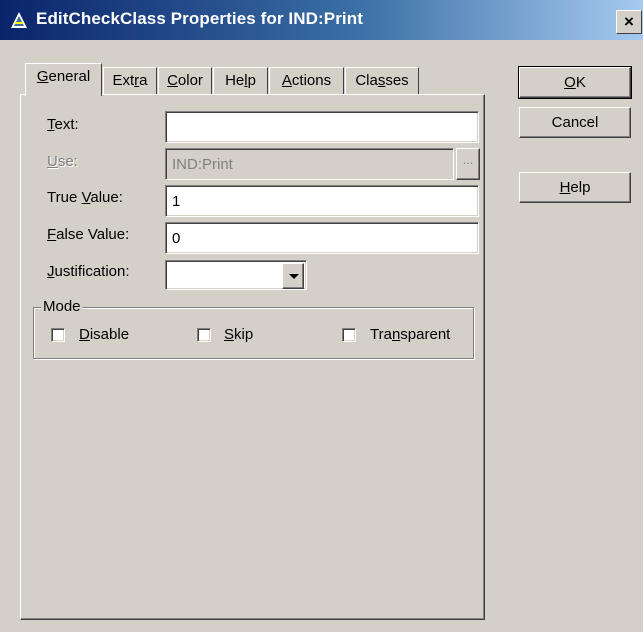 The width and height of the screenshot is (643, 632). What do you see at coordinates (63, 124) in the screenshot?
I see `text-label: Text:` at bounding box center [63, 124].